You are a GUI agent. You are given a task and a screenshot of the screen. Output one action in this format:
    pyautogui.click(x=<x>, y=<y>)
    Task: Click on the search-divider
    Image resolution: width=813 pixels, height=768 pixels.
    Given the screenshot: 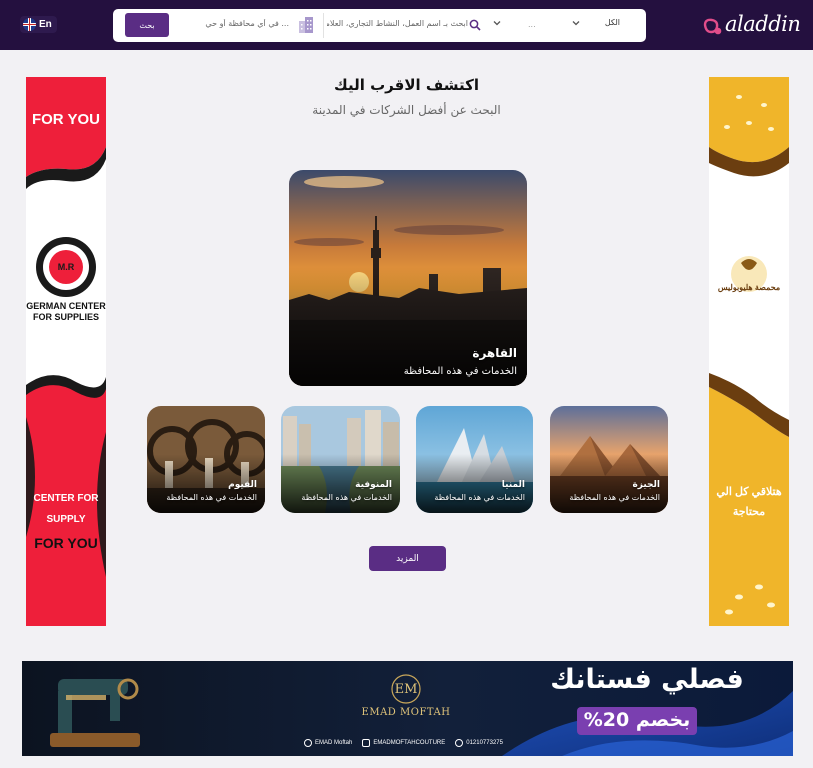 What is the action you would take?
    pyautogui.click(x=323, y=25)
    